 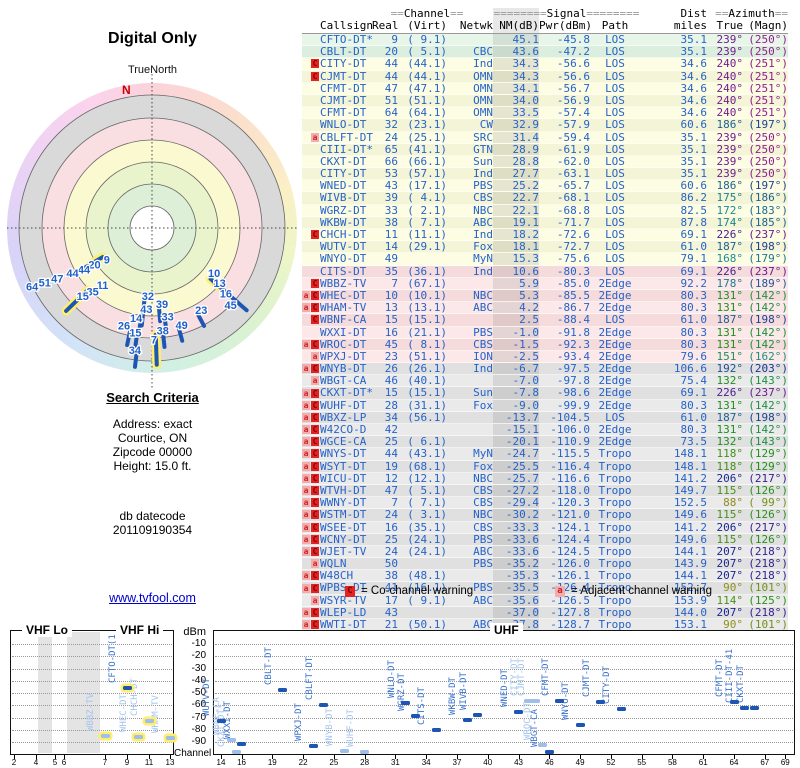 What do you see at coordinates (573, 149) in the screenshot?
I see `cell-pwr: -61.9` at bounding box center [573, 149].